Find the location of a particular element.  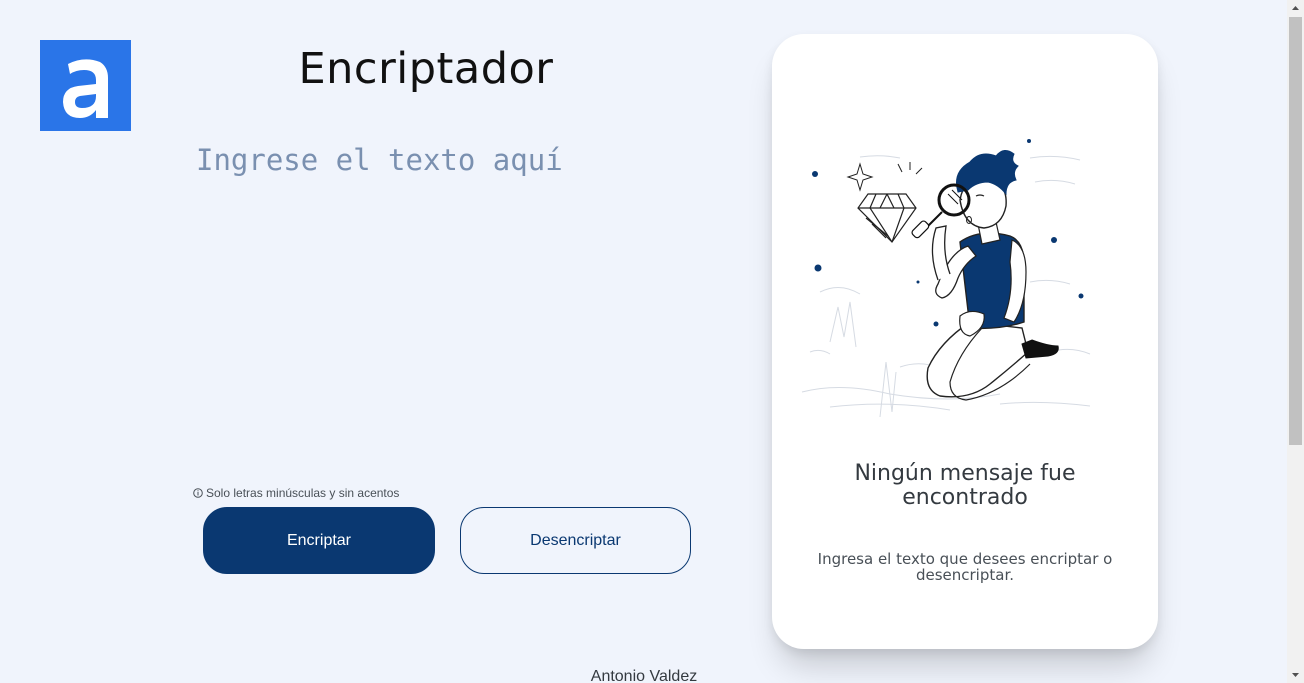

input-hint: Solo letras minúsculas y sin acentos is located at coordinates (296, 493).